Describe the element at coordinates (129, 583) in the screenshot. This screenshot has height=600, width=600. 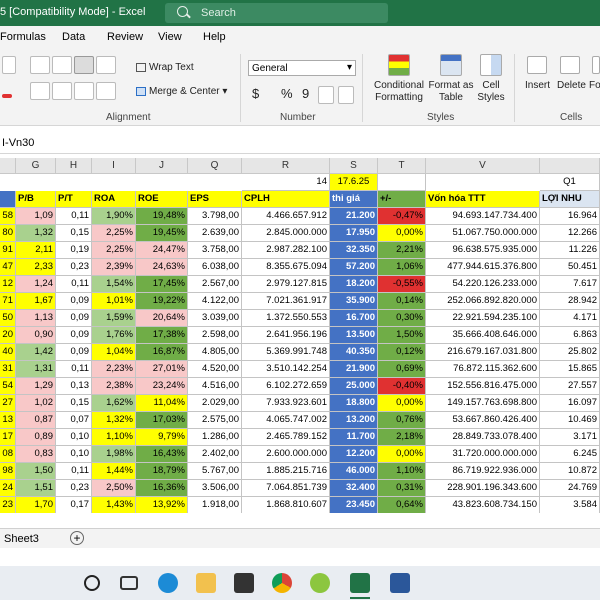
I see `task-view-icon` at that location.